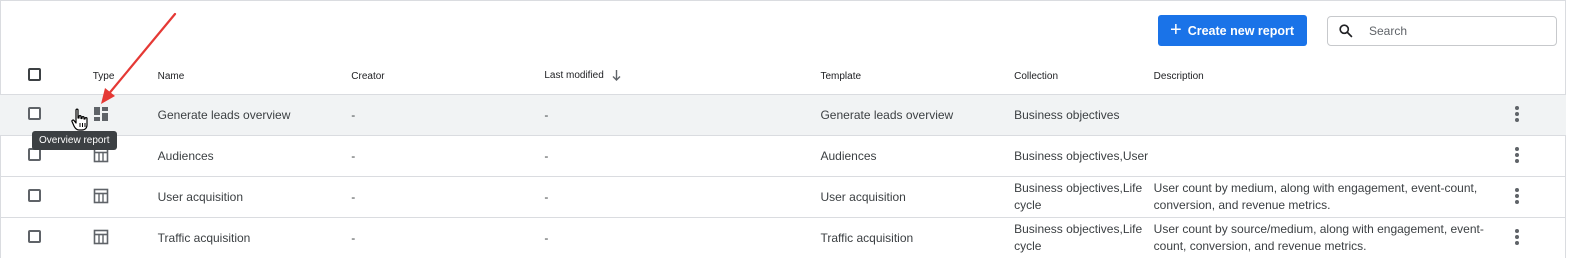 The height and width of the screenshot is (260, 1571). I want to click on hand-cursor-icon, so click(79, 119).